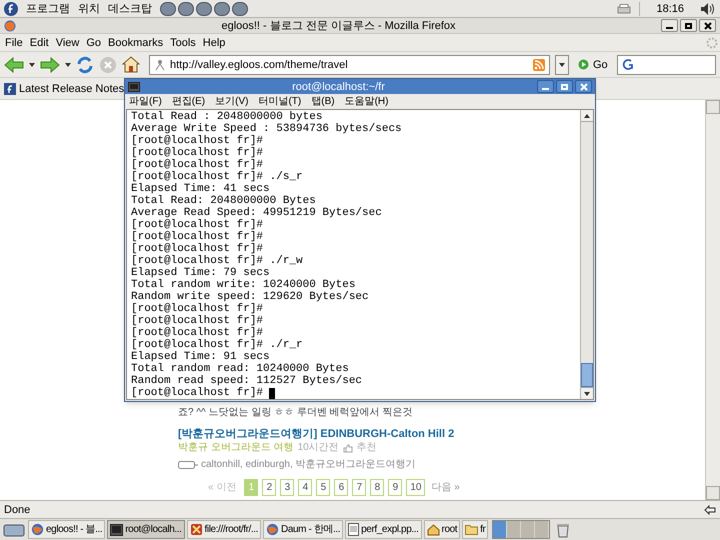 The image size is (720, 540). I want to click on site-icon, so click(160, 64).